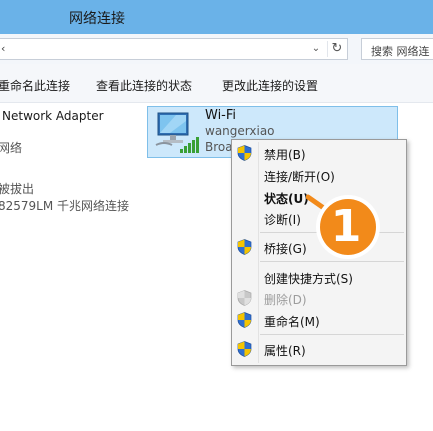  Describe the element at coordinates (11, 148) in the screenshot. I see `adapter-type: 网络` at that location.